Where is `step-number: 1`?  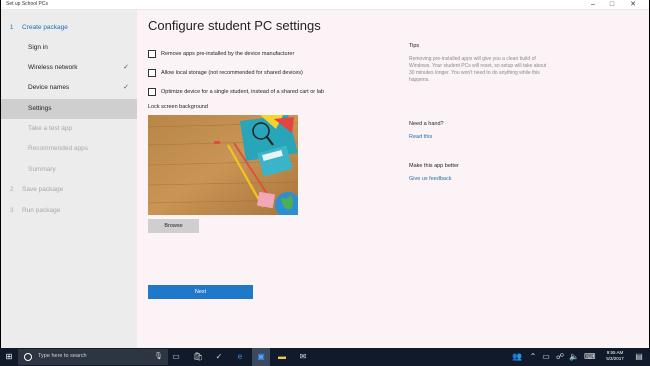 step-number: 1 is located at coordinates (12, 28).